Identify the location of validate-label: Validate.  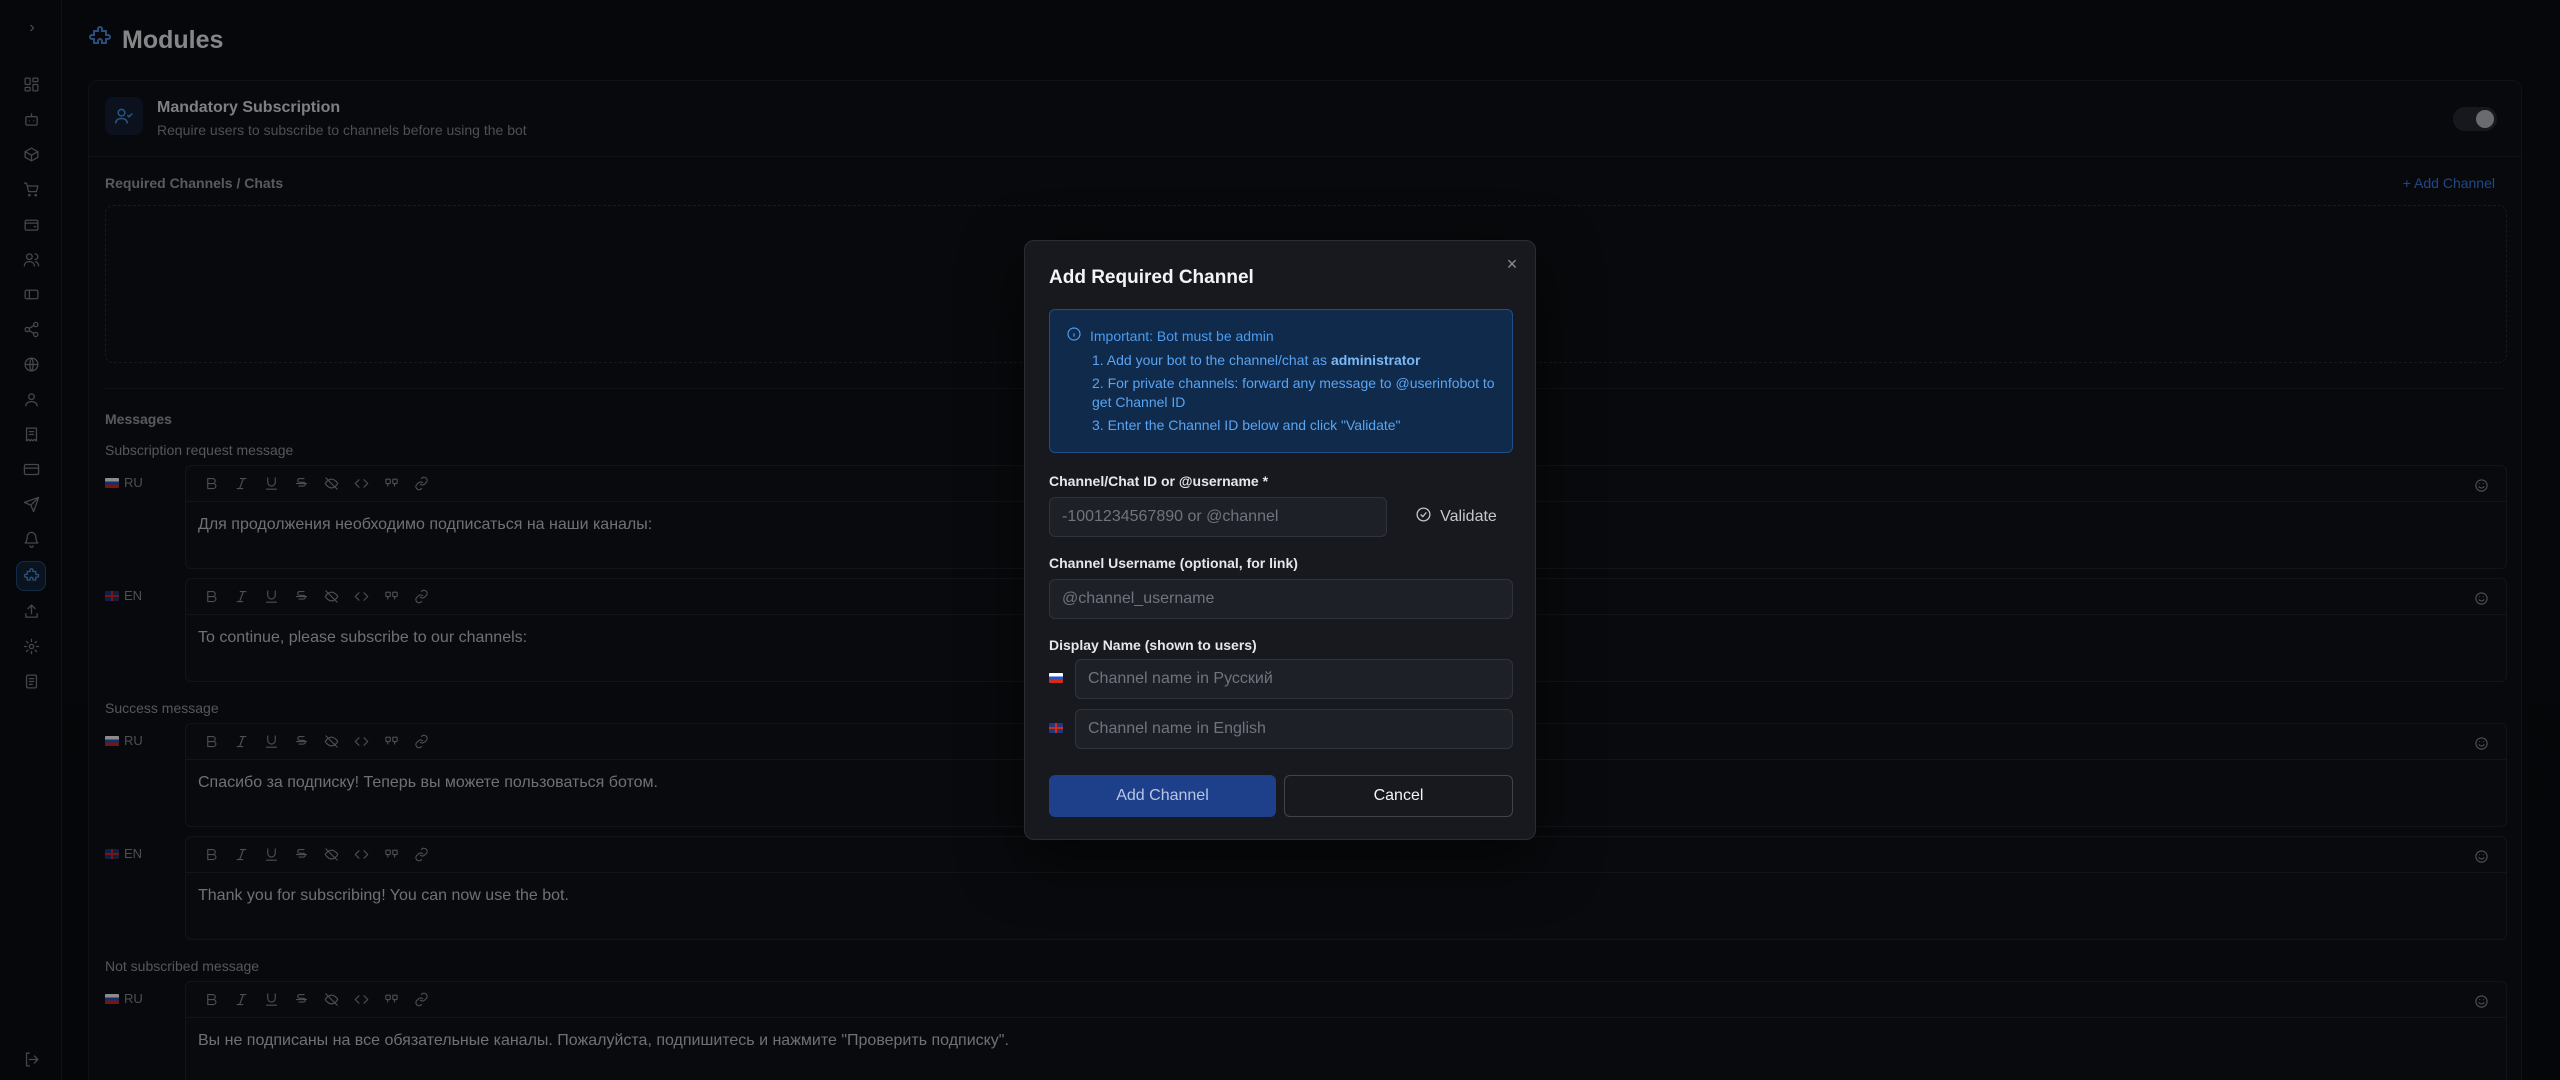
(1468, 516).